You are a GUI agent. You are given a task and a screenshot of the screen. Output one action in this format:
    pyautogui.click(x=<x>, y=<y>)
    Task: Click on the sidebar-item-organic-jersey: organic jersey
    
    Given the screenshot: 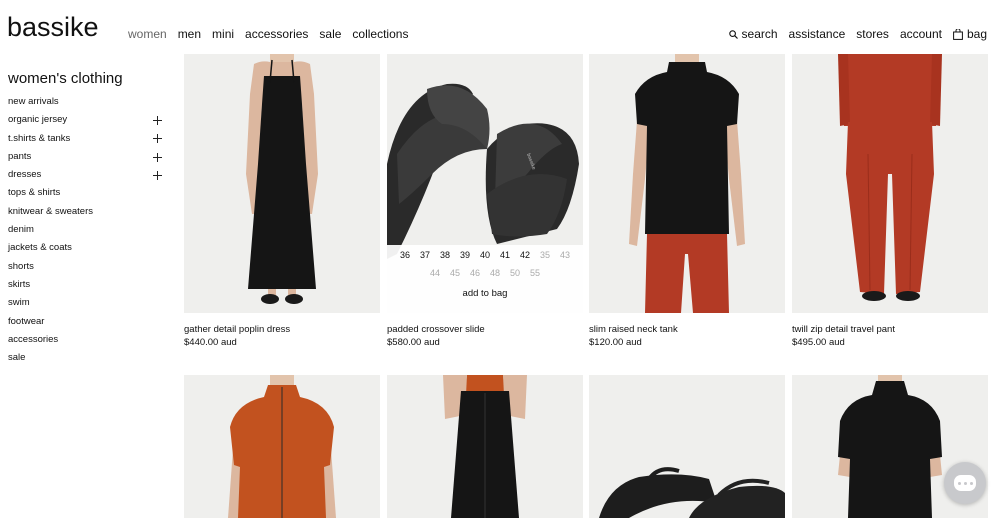 What is the action you would take?
    pyautogui.click(x=88, y=120)
    